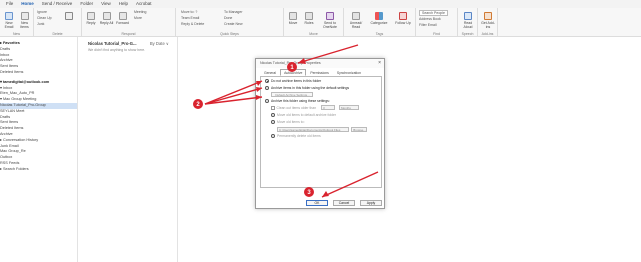 The image size is (641, 262). What do you see at coordinates (159, 43) in the screenshot?
I see `sort-dropdown: By Date ∨` at bounding box center [159, 43].